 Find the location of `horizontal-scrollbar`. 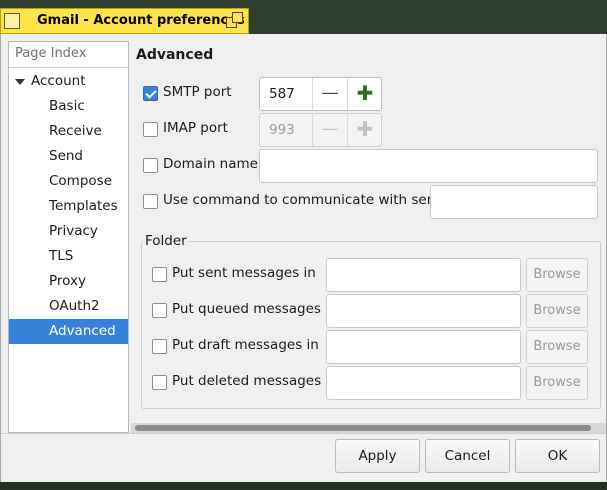

horizontal-scrollbar is located at coordinates (368, 428).